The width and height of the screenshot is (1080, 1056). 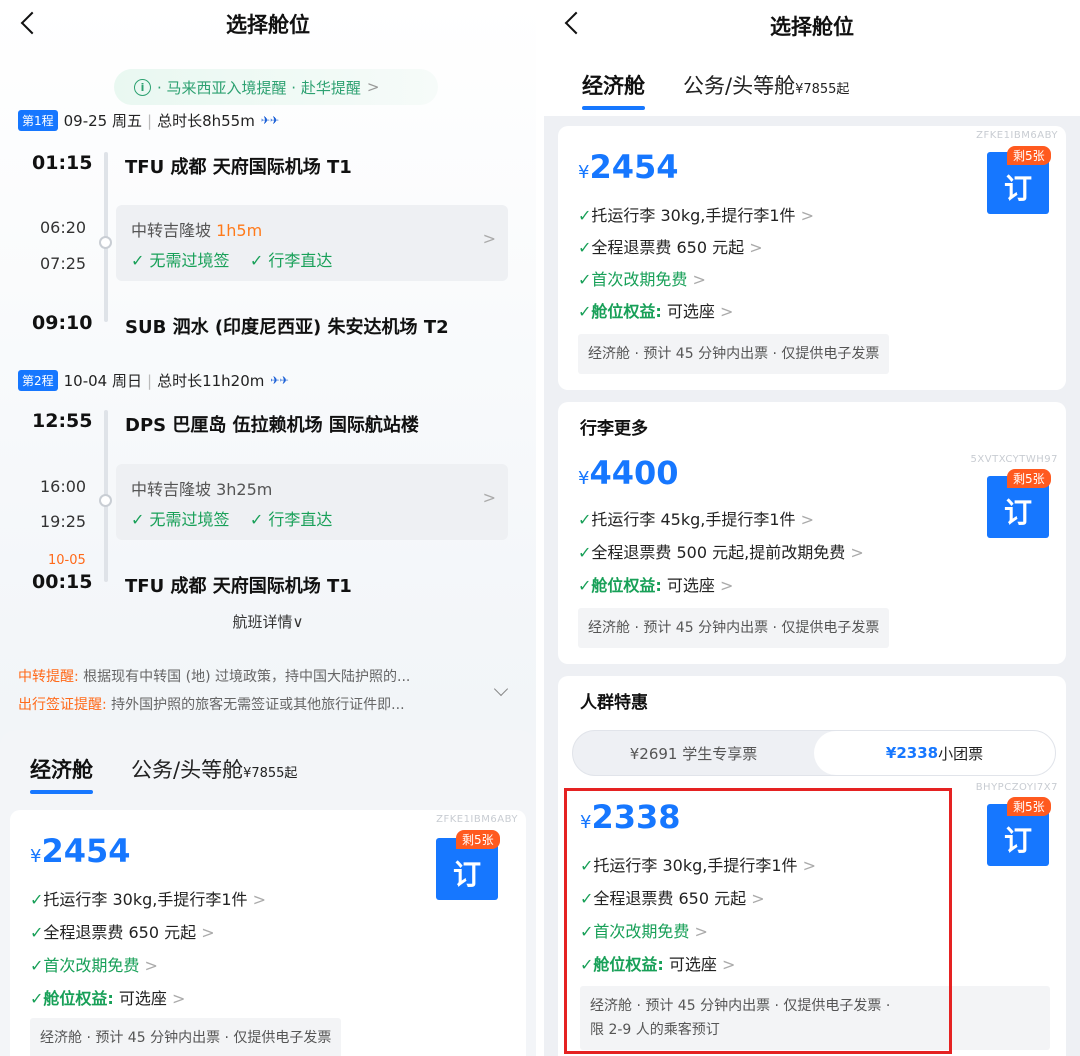 What do you see at coordinates (63, 486) in the screenshot?
I see `transfer-arrival-time: 16:00` at bounding box center [63, 486].